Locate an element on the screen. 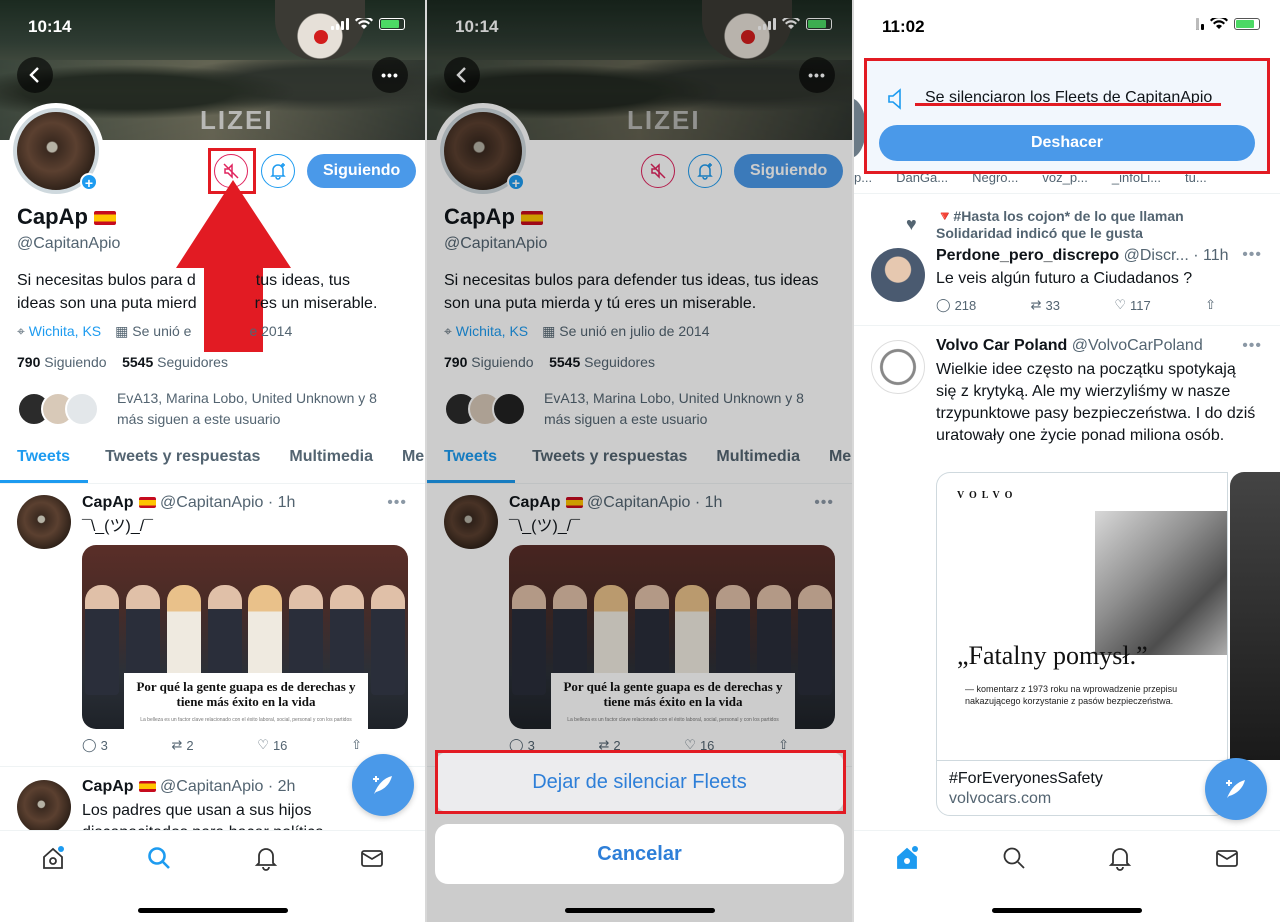 The image size is (1280, 922). cancel-button: Cancelar is located at coordinates (639, 854).